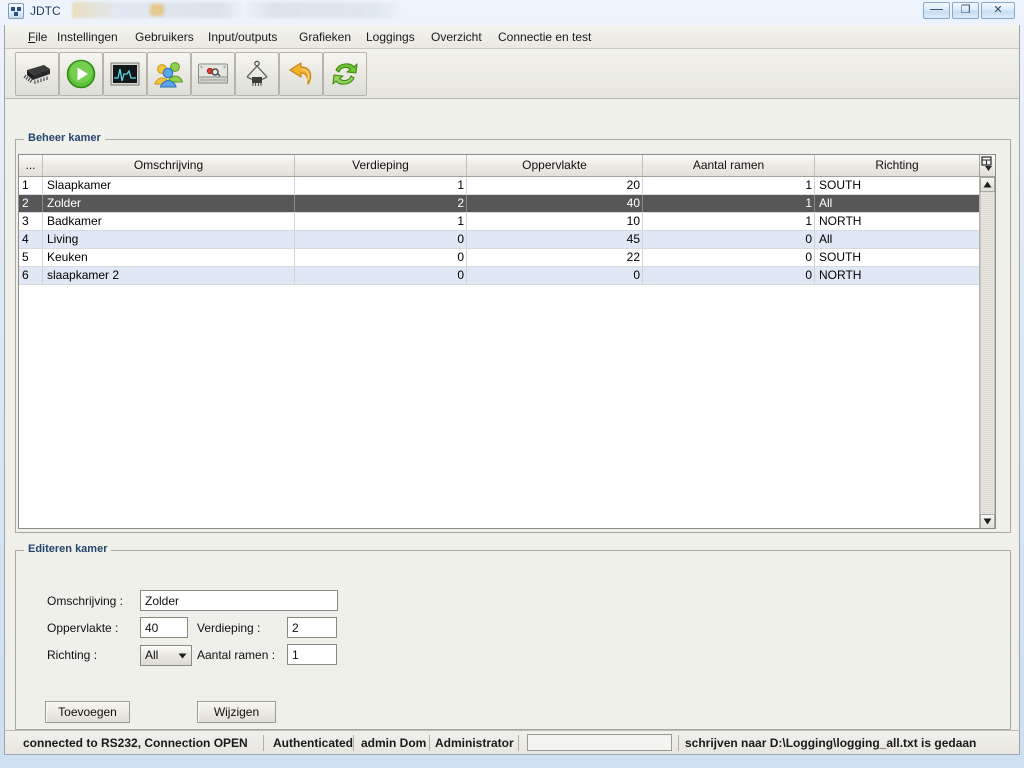  What do you see at coordinates (394, 743) in the screenshot?
I see `status-user: admin Dom` at bounding box center [394, 743].